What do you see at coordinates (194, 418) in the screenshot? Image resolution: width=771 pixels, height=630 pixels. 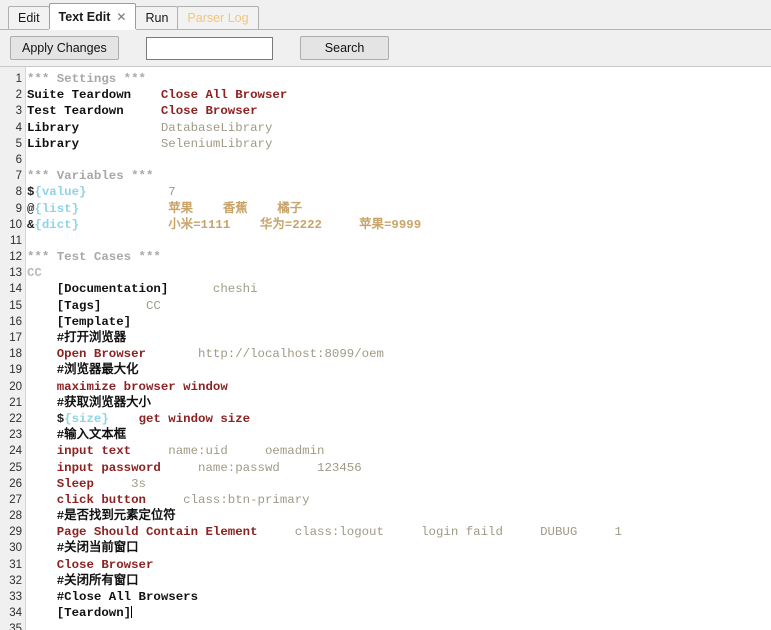 I see `token-keyword: get window size` at bounding box center [194, 418].